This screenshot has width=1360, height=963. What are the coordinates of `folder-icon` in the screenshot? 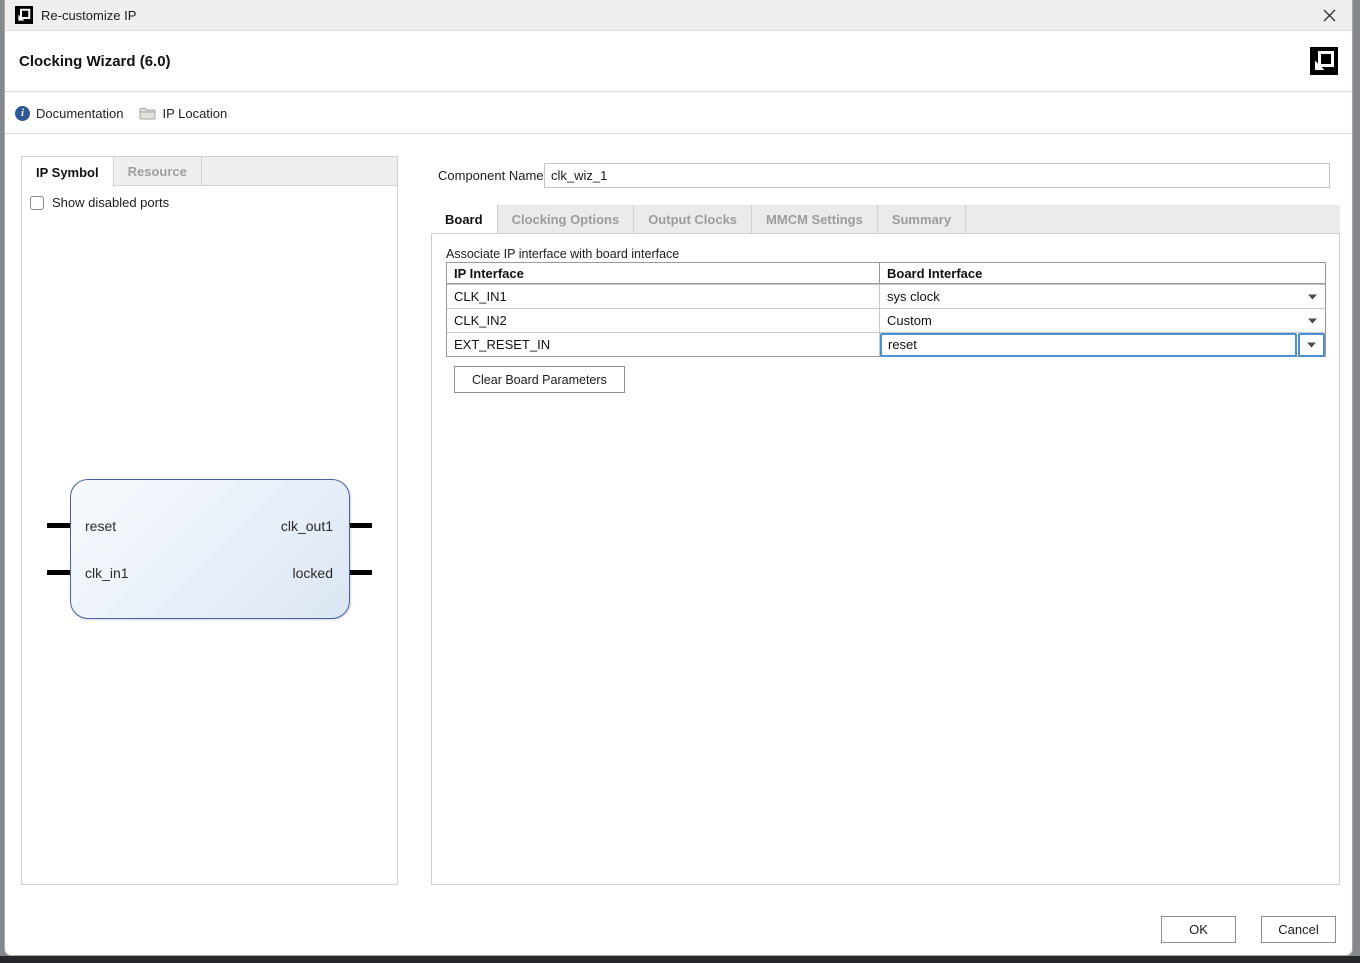 It's located at (147, 114).